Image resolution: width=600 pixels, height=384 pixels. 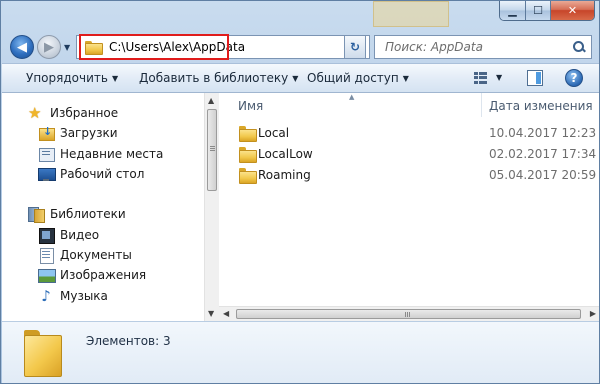 What do you see at coordinates (411, 14) in the screenshot?
I see `background-window-ghost` at bounding box center [411, 14].